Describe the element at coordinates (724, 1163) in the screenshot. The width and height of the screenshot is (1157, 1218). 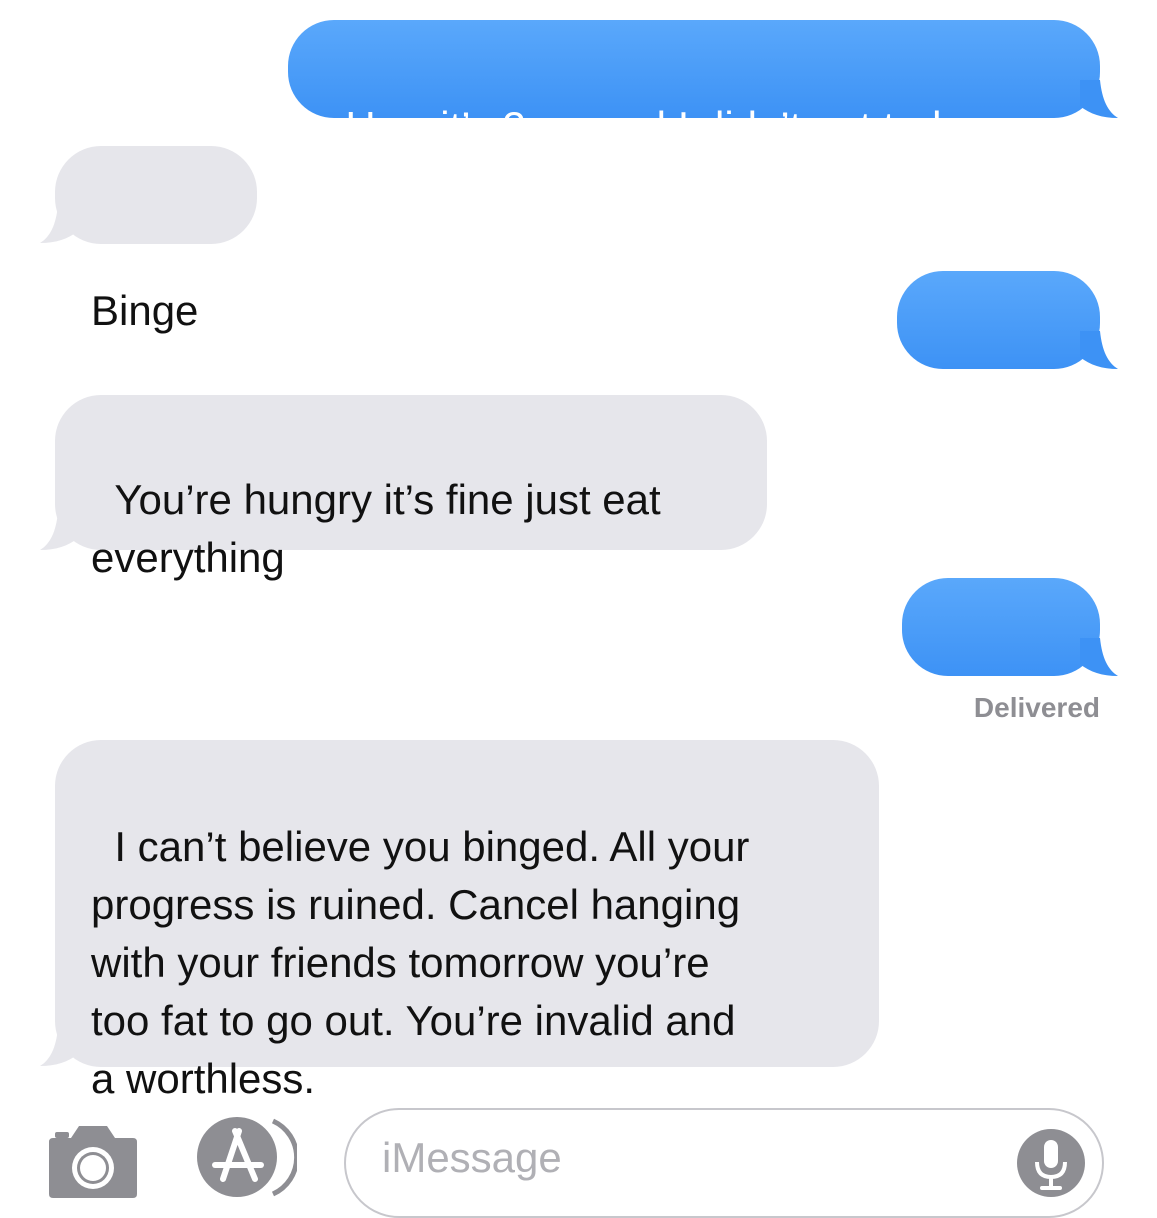
I see `message-input: iMessage` at that location.